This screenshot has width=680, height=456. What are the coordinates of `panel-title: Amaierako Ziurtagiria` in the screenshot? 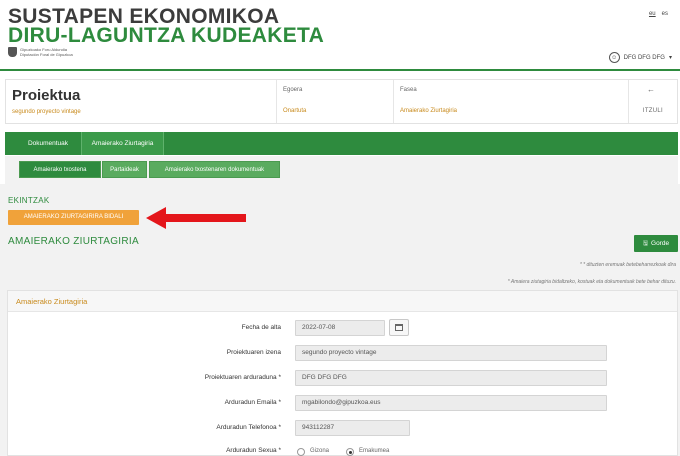 It's located at (52, 301).